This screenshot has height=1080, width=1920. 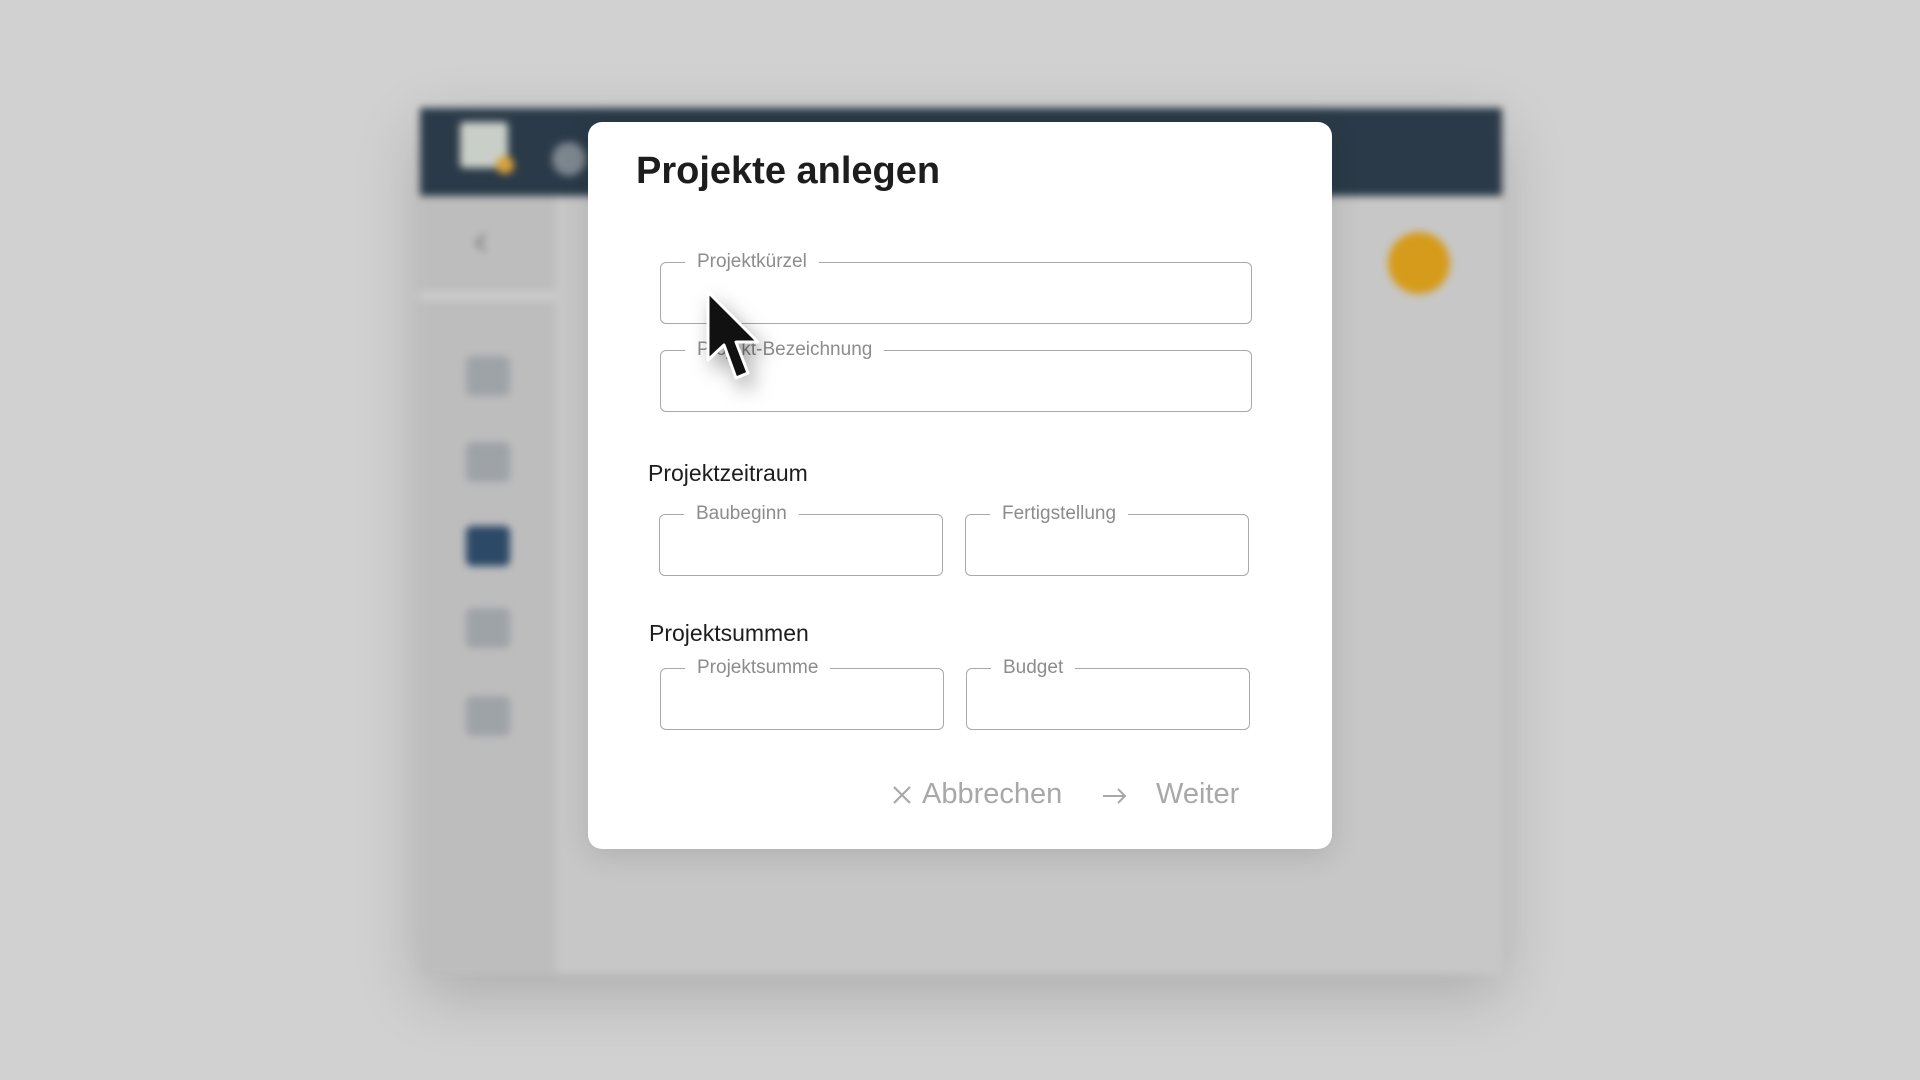 I want to click on projektsumme-label: Projektsumme, so click(x=758, y=668).